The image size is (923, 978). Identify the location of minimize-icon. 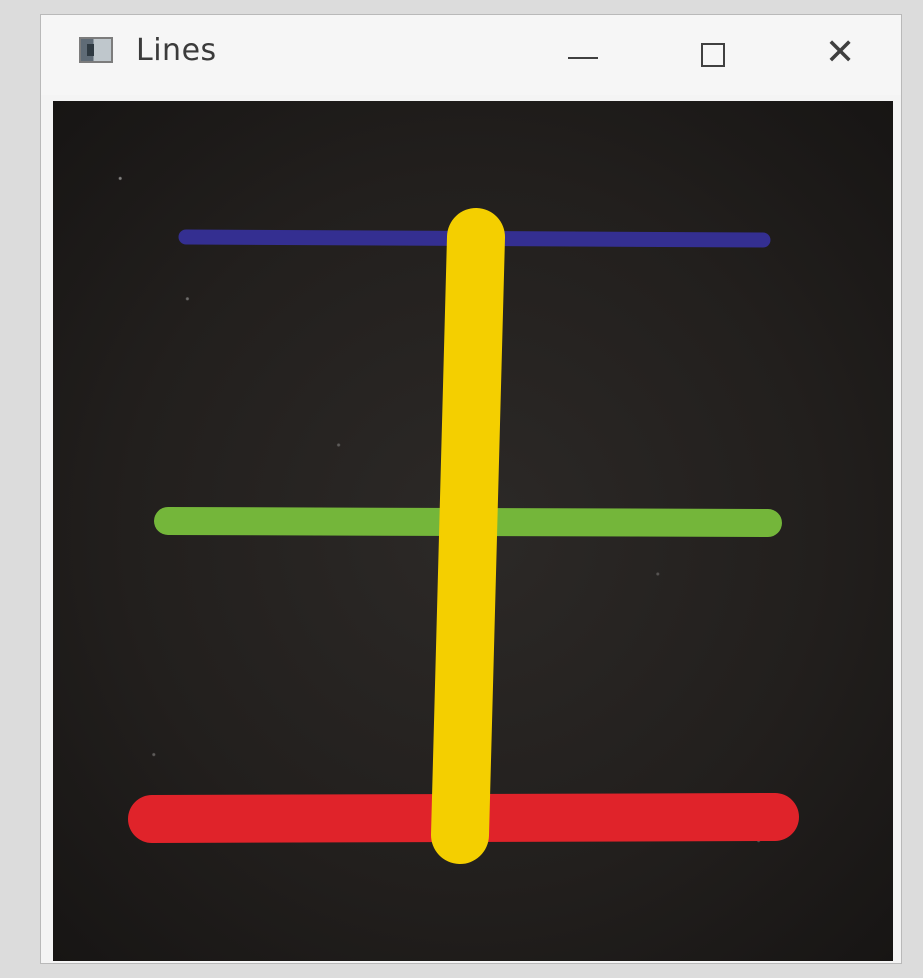
(583, 58).